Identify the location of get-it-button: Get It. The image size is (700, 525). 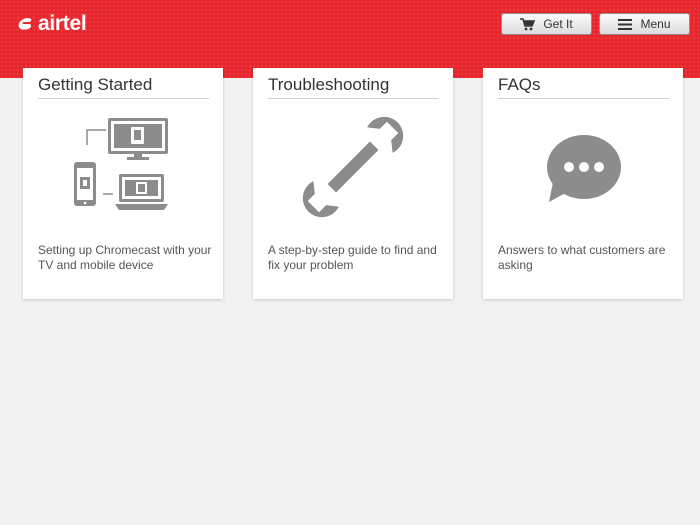
(546, 24).